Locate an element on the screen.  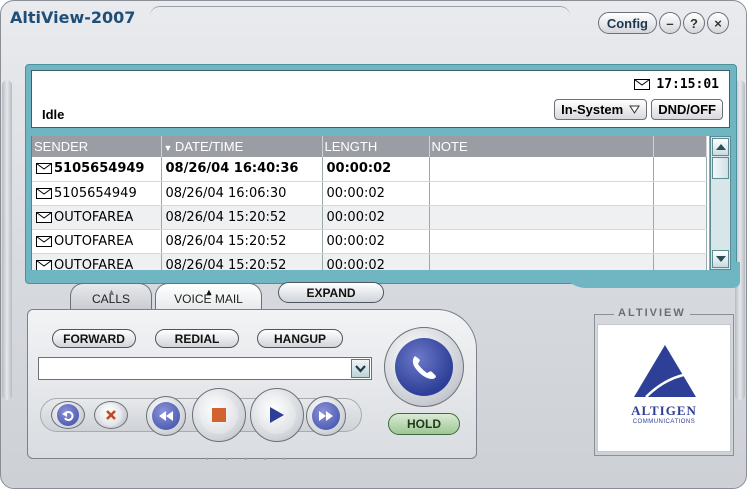
column-header-sender: SENDER is located at coordinates (97, 146).